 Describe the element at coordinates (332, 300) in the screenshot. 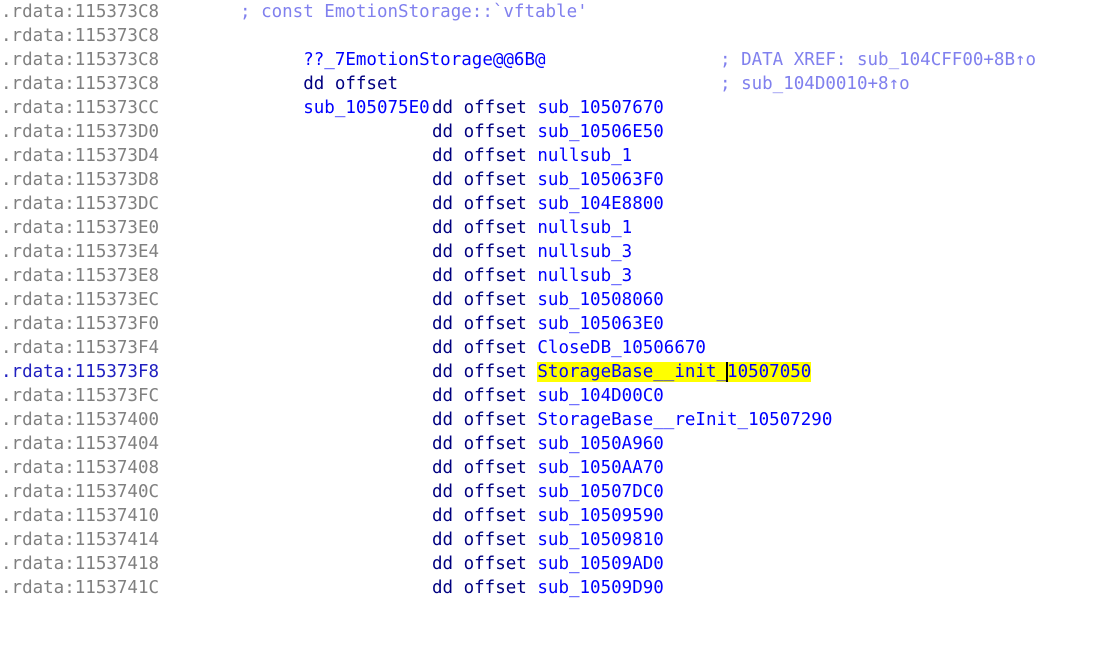

I see `listing-line: .rdata:115373EC dd offset sub_10508060` at that location.